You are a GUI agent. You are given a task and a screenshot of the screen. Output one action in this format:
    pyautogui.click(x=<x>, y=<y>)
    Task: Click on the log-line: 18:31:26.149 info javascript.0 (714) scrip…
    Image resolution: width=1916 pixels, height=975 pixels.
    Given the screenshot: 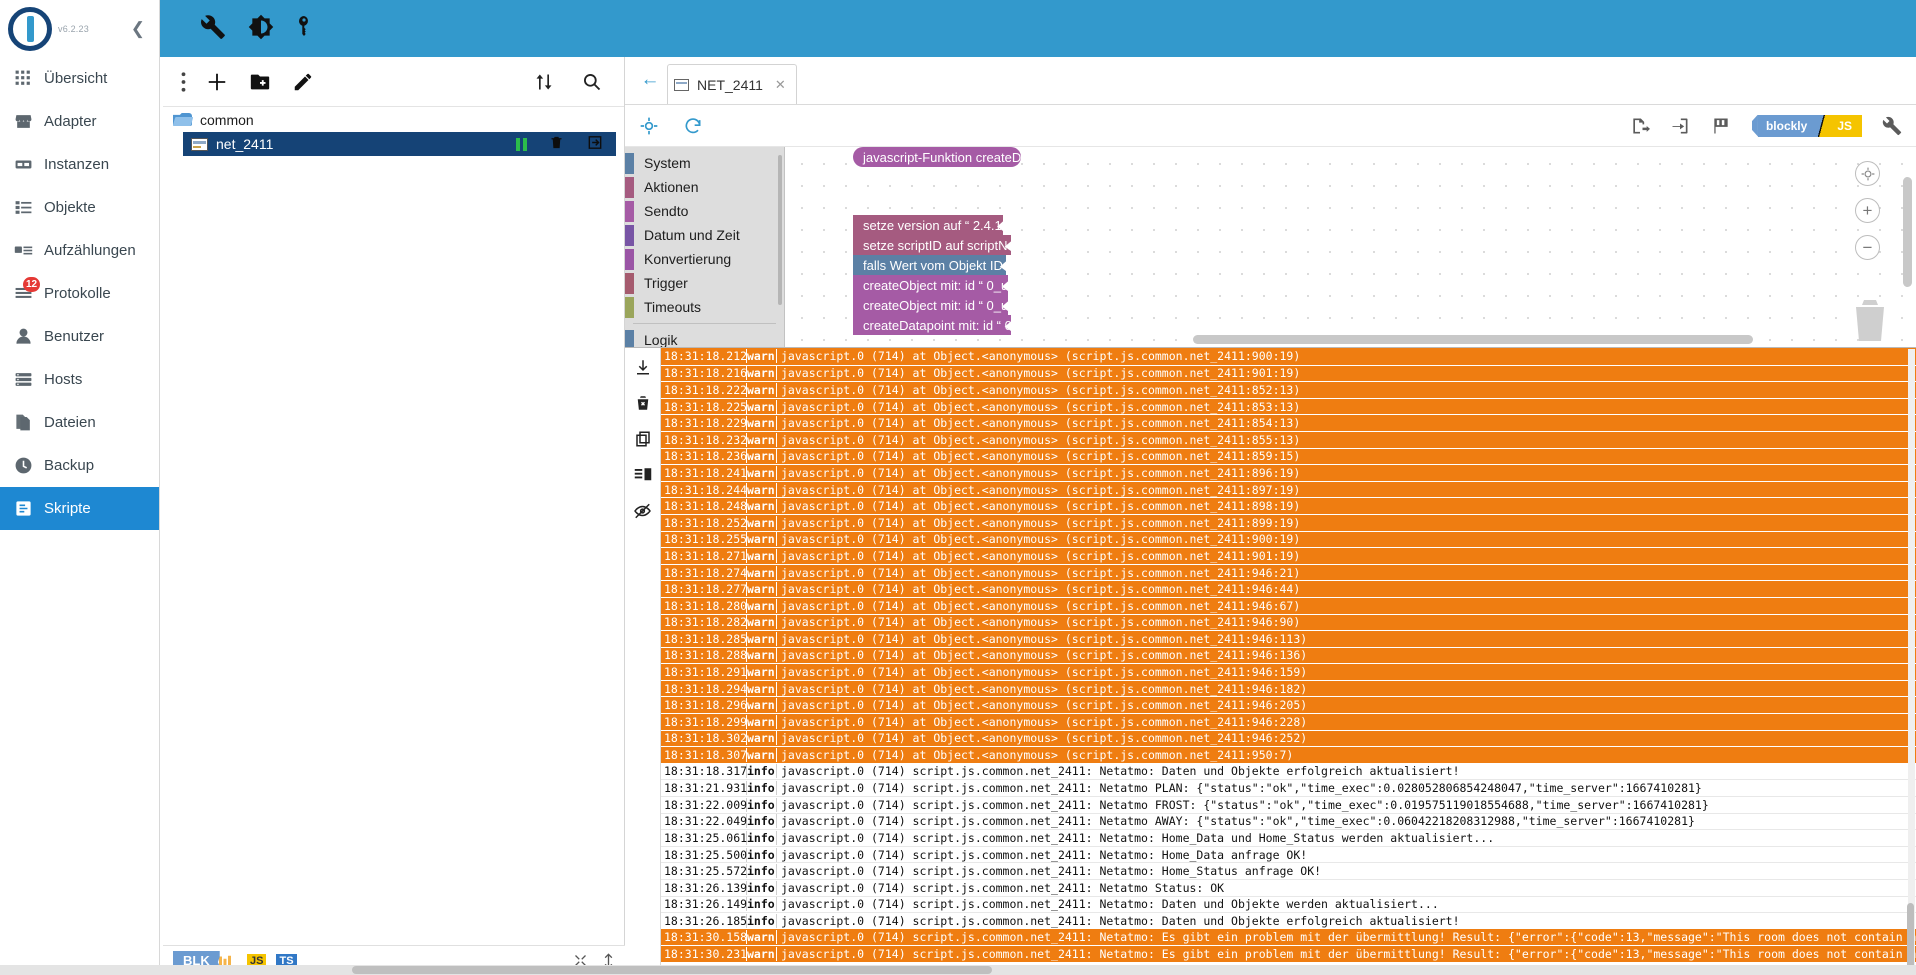 What is the action you would take?
    pyautogui.click(x=1288, y=904)
    